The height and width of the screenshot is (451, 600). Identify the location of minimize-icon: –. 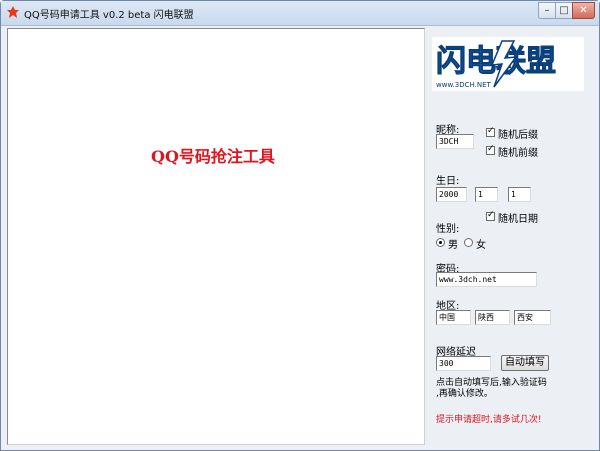
(547, 10).